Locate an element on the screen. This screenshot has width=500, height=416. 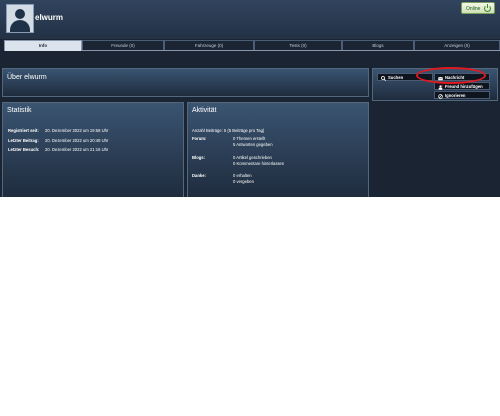
tab-tests: Tests (0) is located at coordinates (298, 45).